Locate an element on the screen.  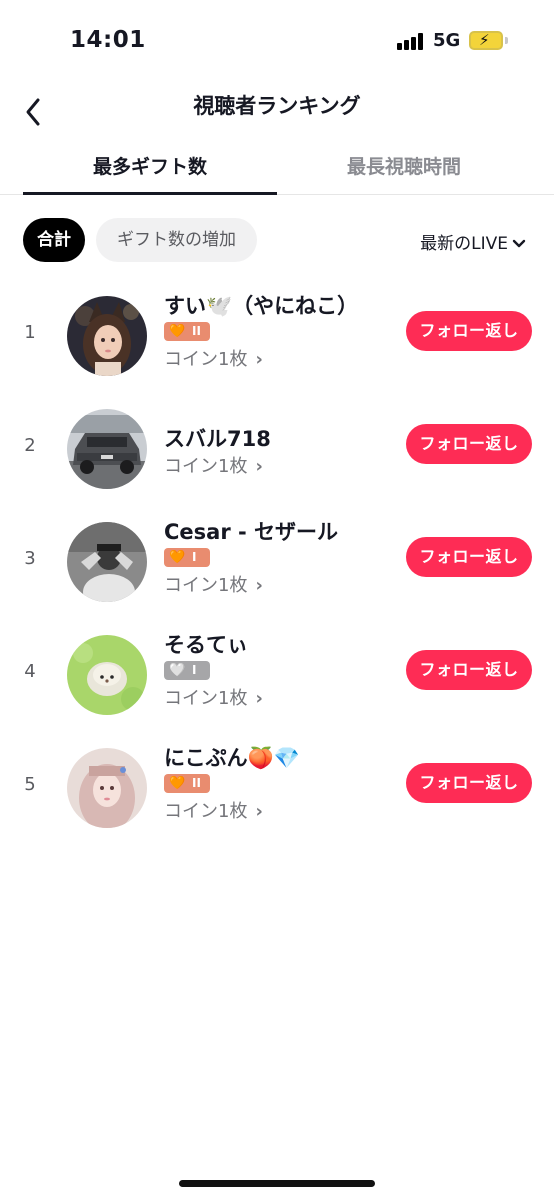
page-title: 視聴者ランキング is located at coordinates (277, 106).